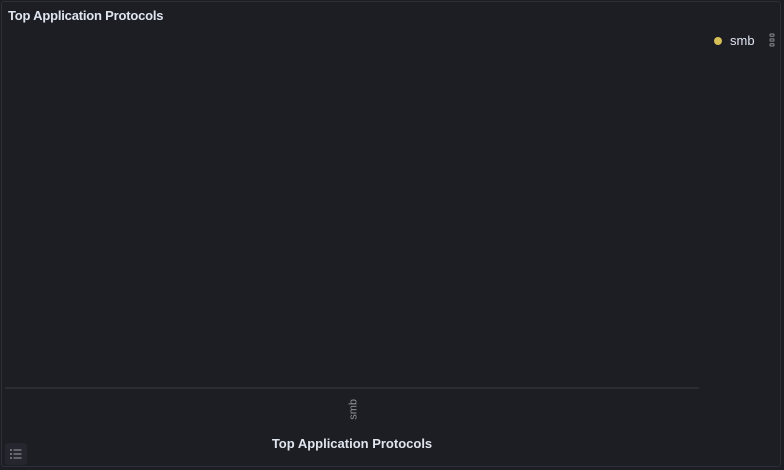 This screenshot has width=784, height=470. I want to click on more-vertical-icon, so click(772, 40).